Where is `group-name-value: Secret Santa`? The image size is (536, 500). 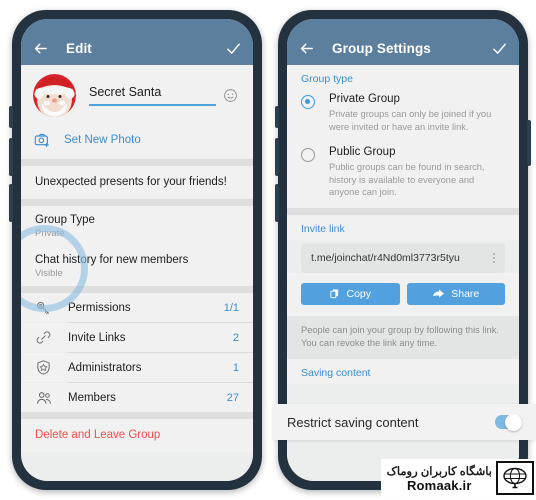 group-name-value: Secret Santa is located at coordinates (125, 92).